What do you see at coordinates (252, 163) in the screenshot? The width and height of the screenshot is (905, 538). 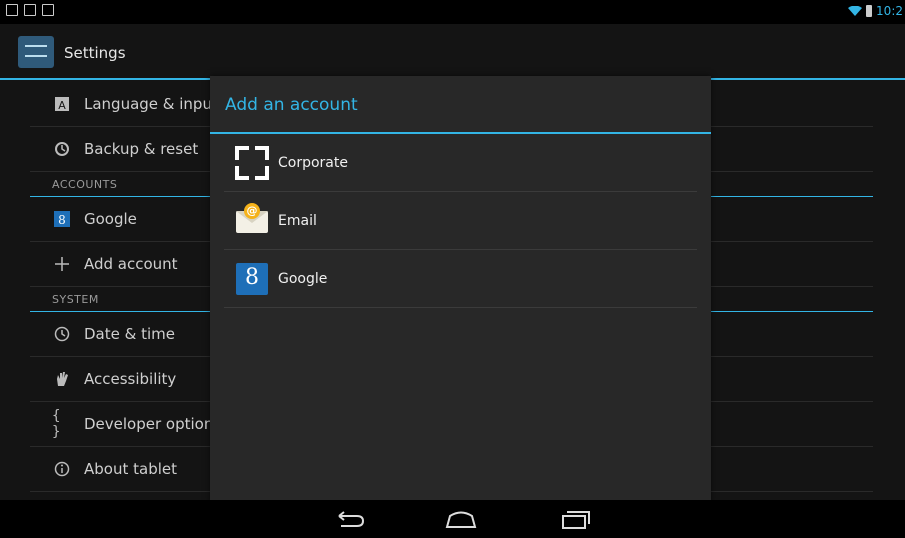 I see `corporate-icon` at bounding box center [252, 163].